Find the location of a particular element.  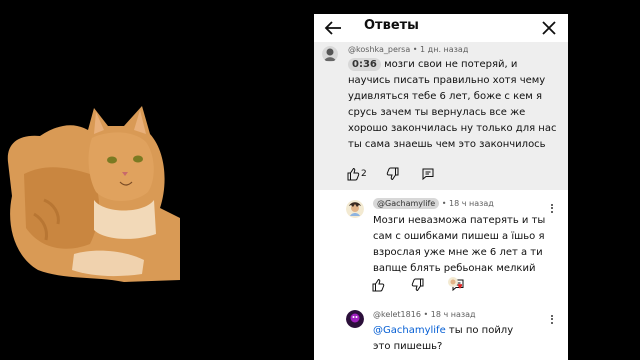

more-options-icon is located at coordinates (552, 320).